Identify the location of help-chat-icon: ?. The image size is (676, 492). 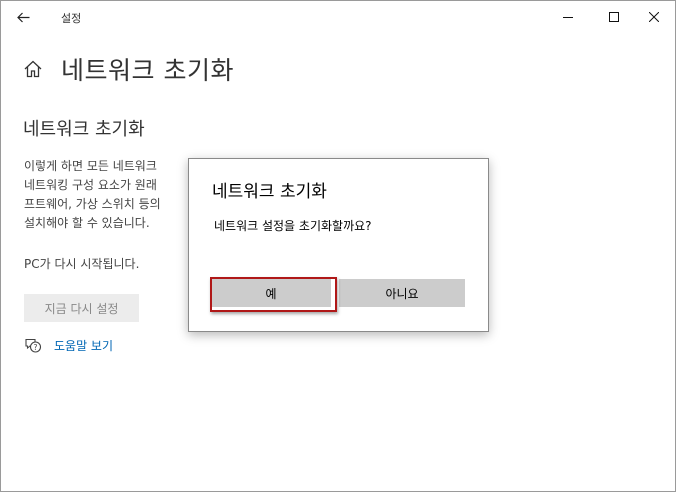
(33, 345).